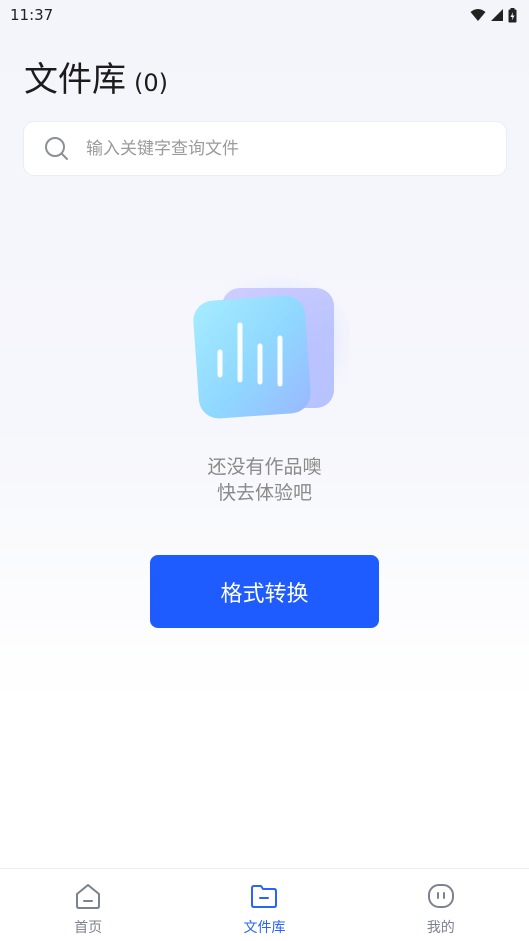  I want to click on bottom-tab-bar: 首页 文件库 我的, so click(264, 904).